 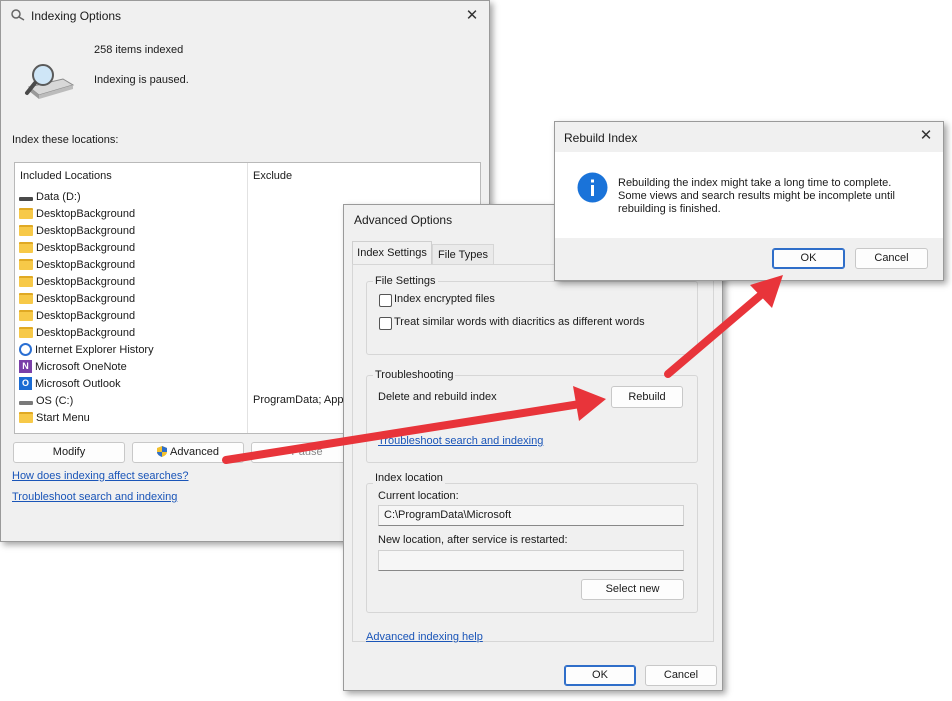 I want to click on rebuild-cancel-button: Cancel, so click(x=891, y=258).